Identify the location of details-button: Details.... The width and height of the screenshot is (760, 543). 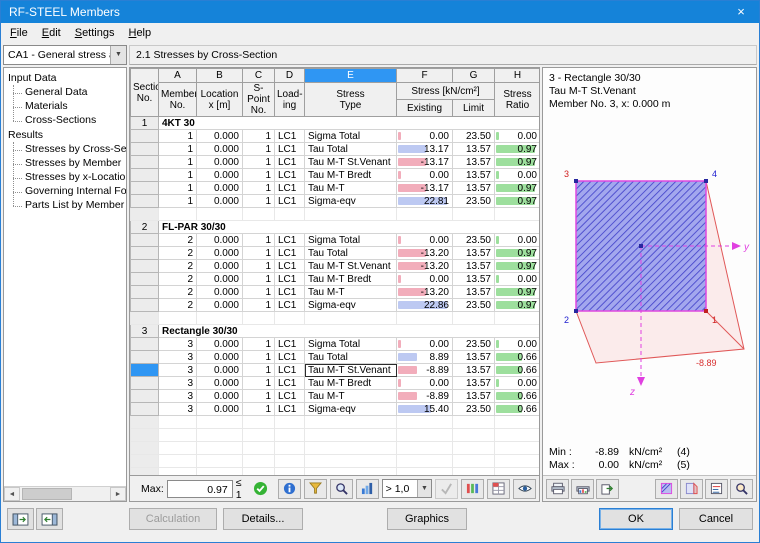
(263, 519).